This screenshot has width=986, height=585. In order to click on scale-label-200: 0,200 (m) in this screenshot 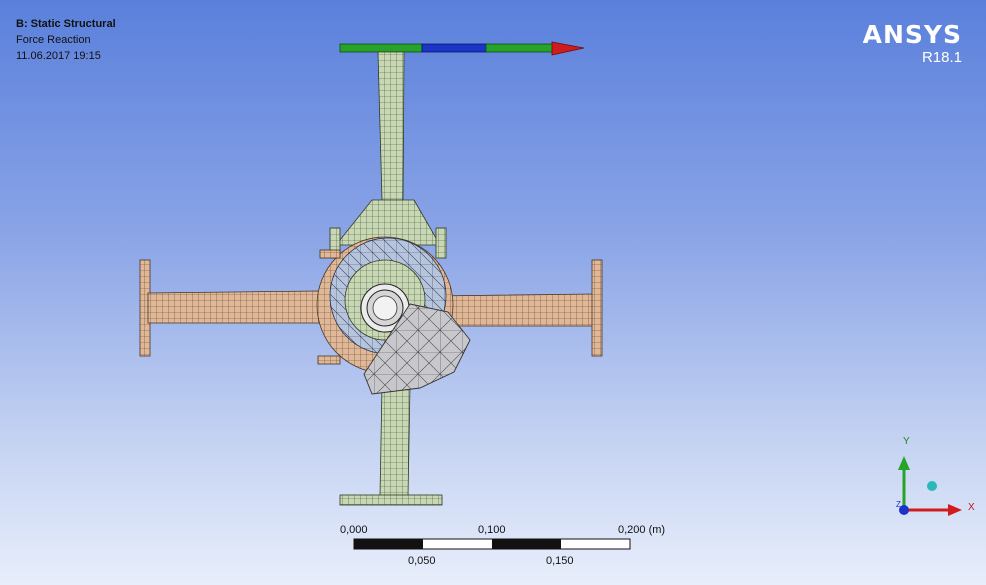, I will do `click(642, 530)`.